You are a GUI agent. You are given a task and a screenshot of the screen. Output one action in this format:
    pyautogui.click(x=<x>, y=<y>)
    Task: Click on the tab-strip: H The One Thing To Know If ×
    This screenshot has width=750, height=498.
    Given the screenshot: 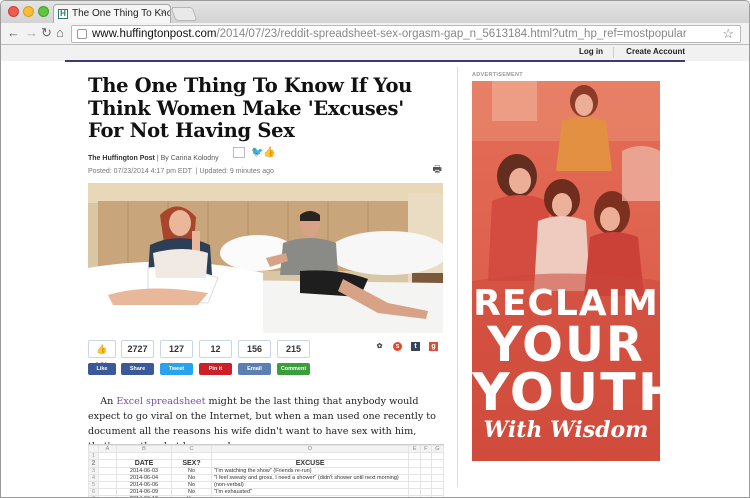 What is the action you would take?
    pyautogui.click(x=375, y=12)
    